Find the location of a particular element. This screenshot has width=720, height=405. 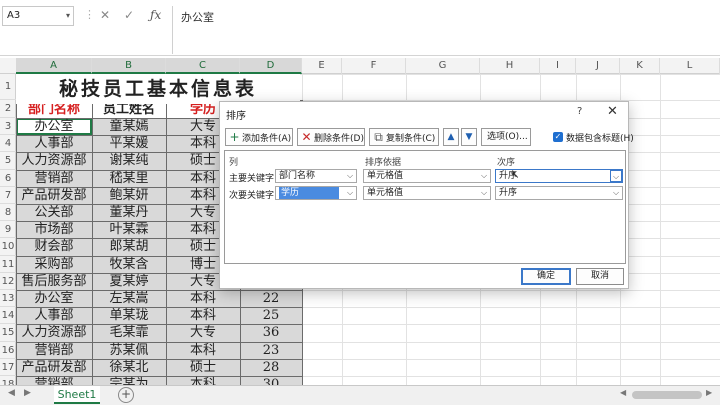

arrow-down-icon: ▼ is located at coordinates (469, 137).